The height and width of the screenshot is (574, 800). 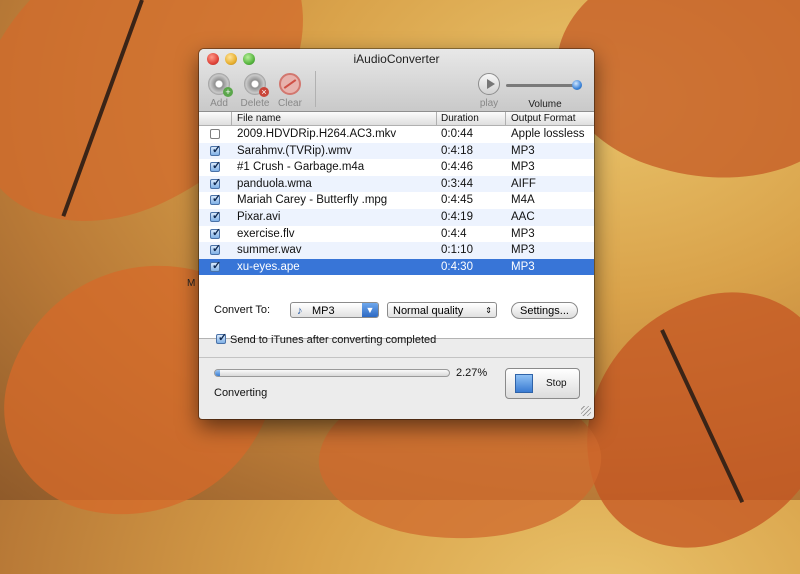 I want to click on add-button: + Add, so click(x=219, y=91).